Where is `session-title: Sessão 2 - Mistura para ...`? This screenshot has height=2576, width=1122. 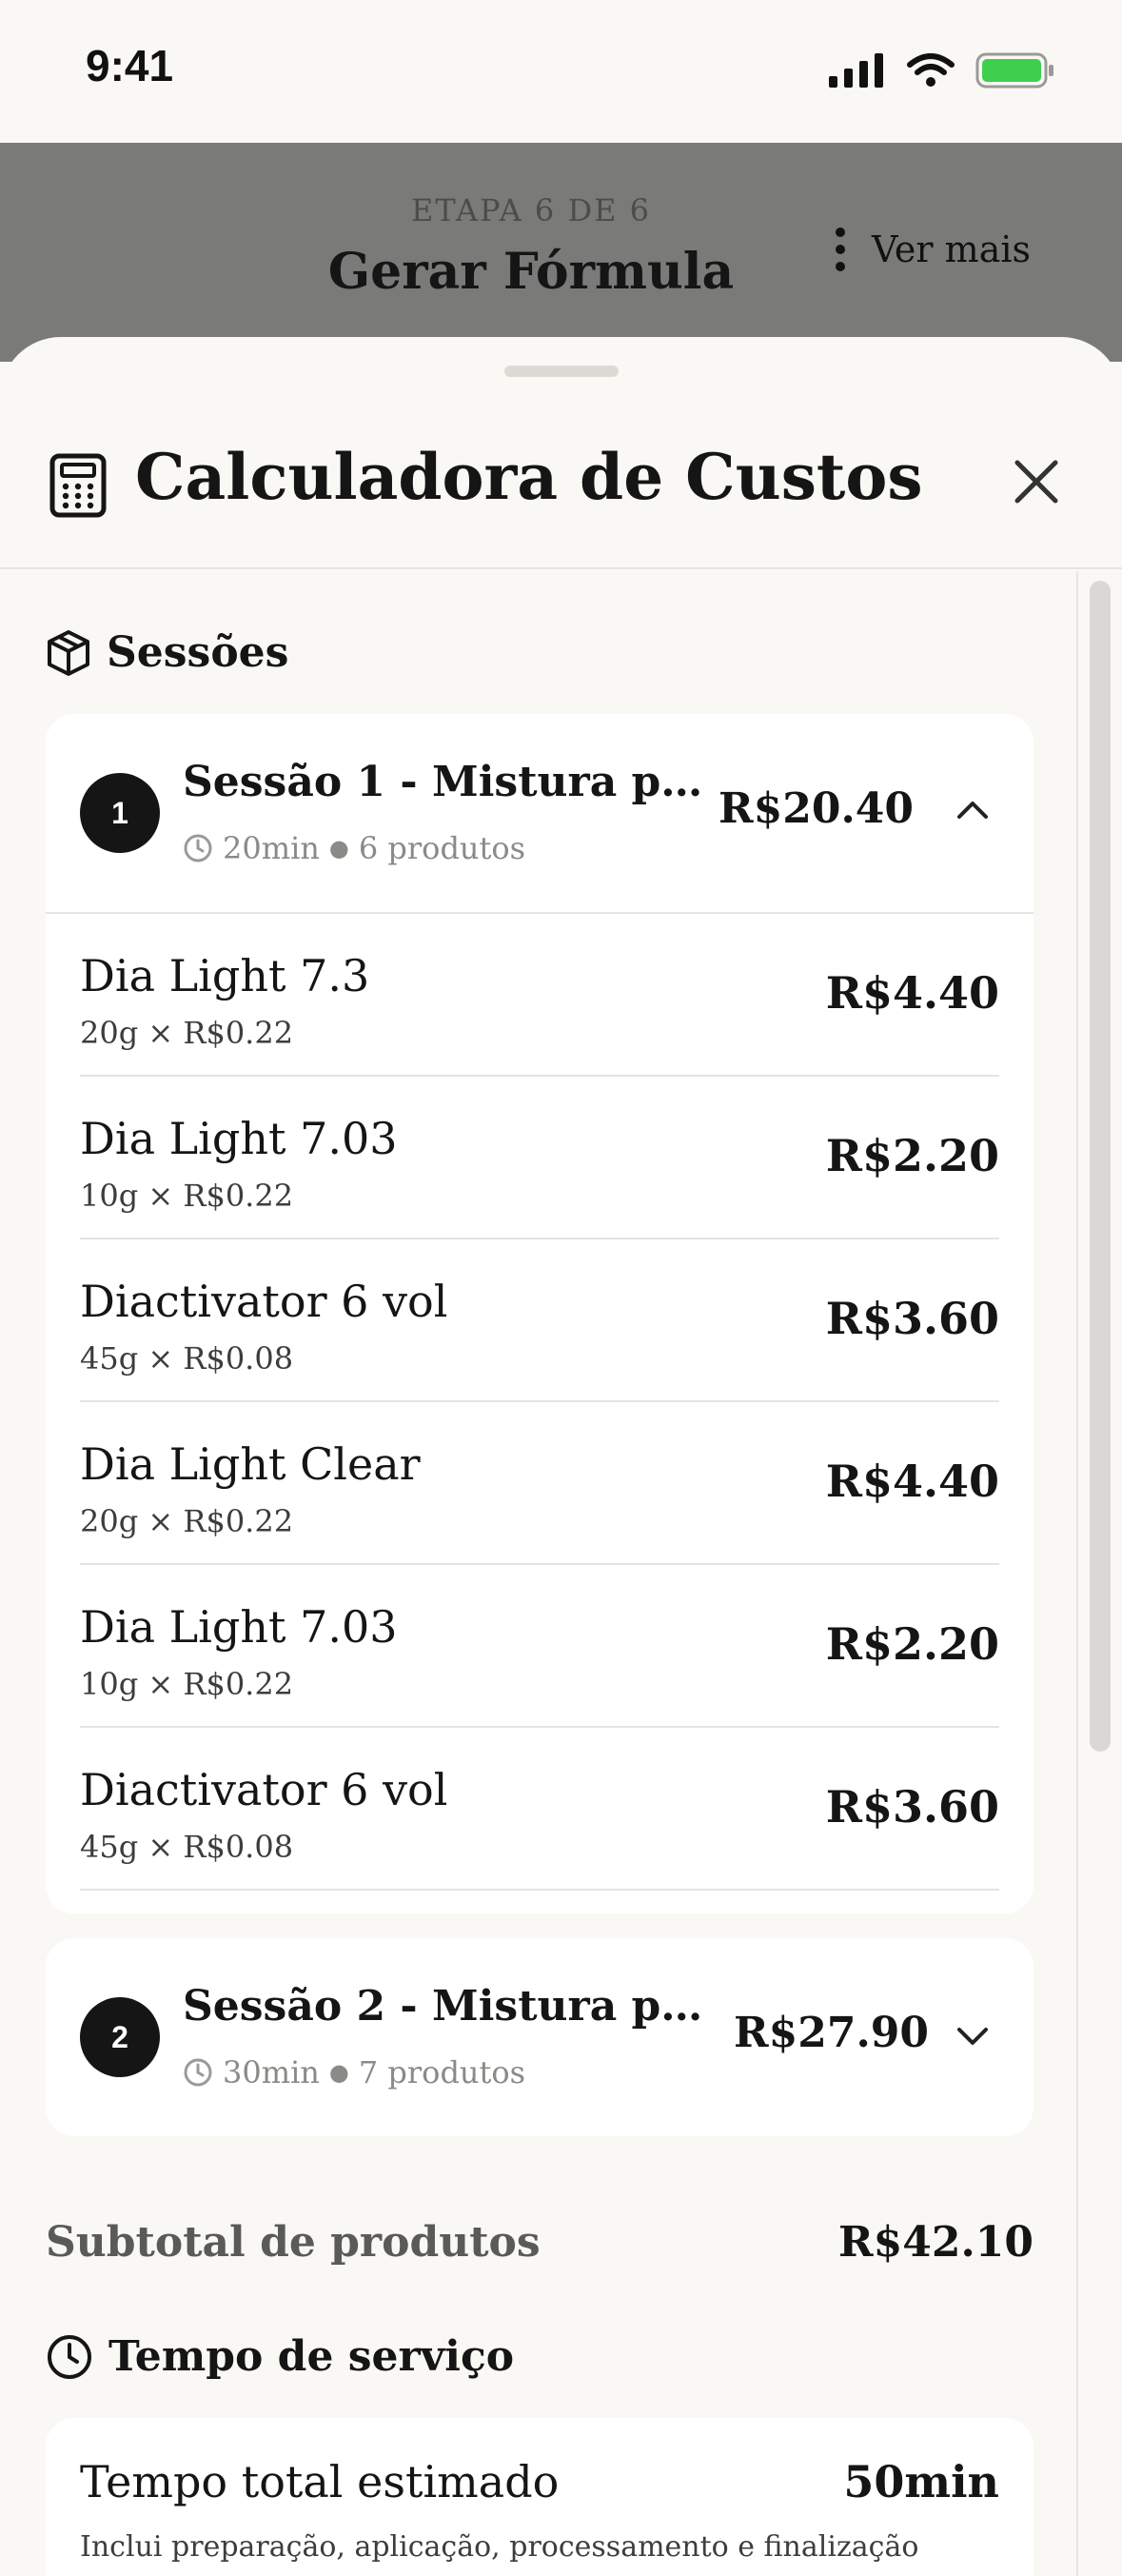
session-title: Sessão 2 - Mistura para ... is located at coordinates (449, 2007).